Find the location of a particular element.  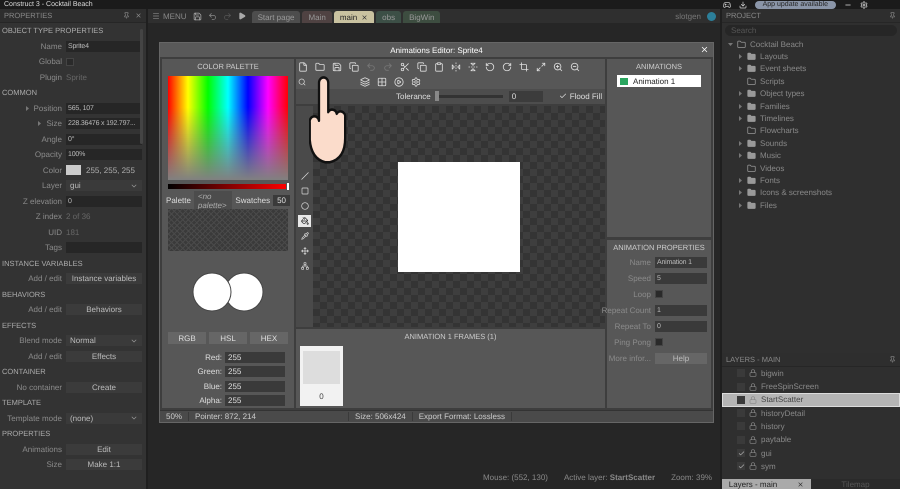

grid-icon is located at coordinates (382, 81).